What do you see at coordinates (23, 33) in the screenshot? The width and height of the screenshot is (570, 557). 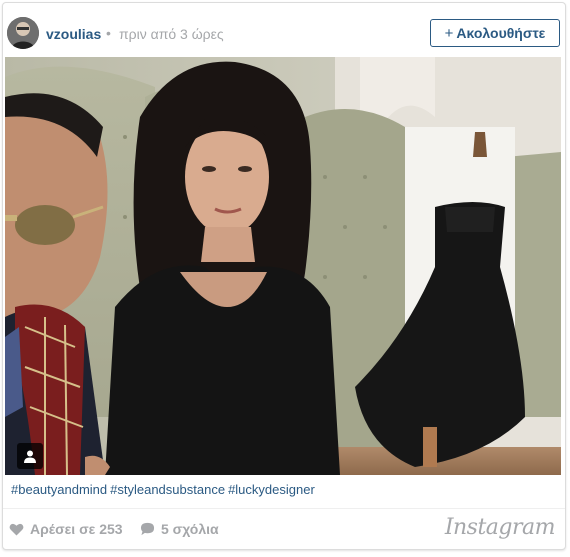 I see `avatar` at bounding box center [23, 33].